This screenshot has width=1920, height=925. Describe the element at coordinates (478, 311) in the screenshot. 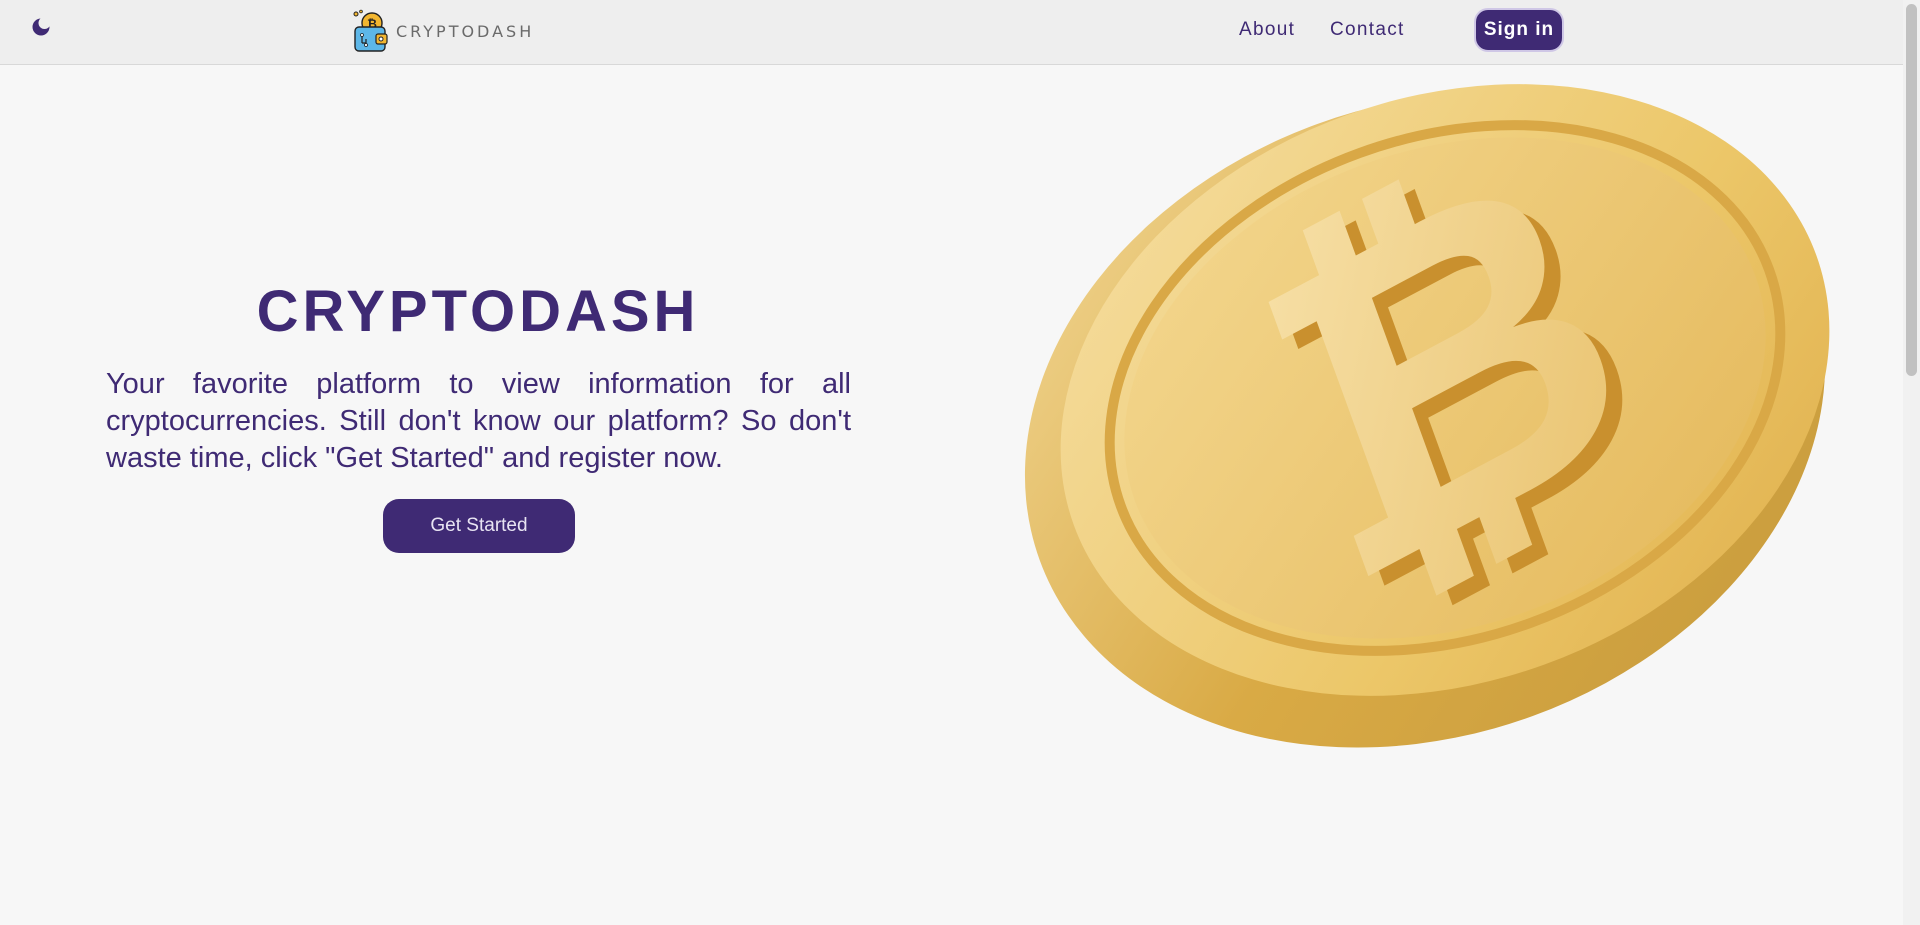

I see `hero-title: CRYPTODASH` at that location.